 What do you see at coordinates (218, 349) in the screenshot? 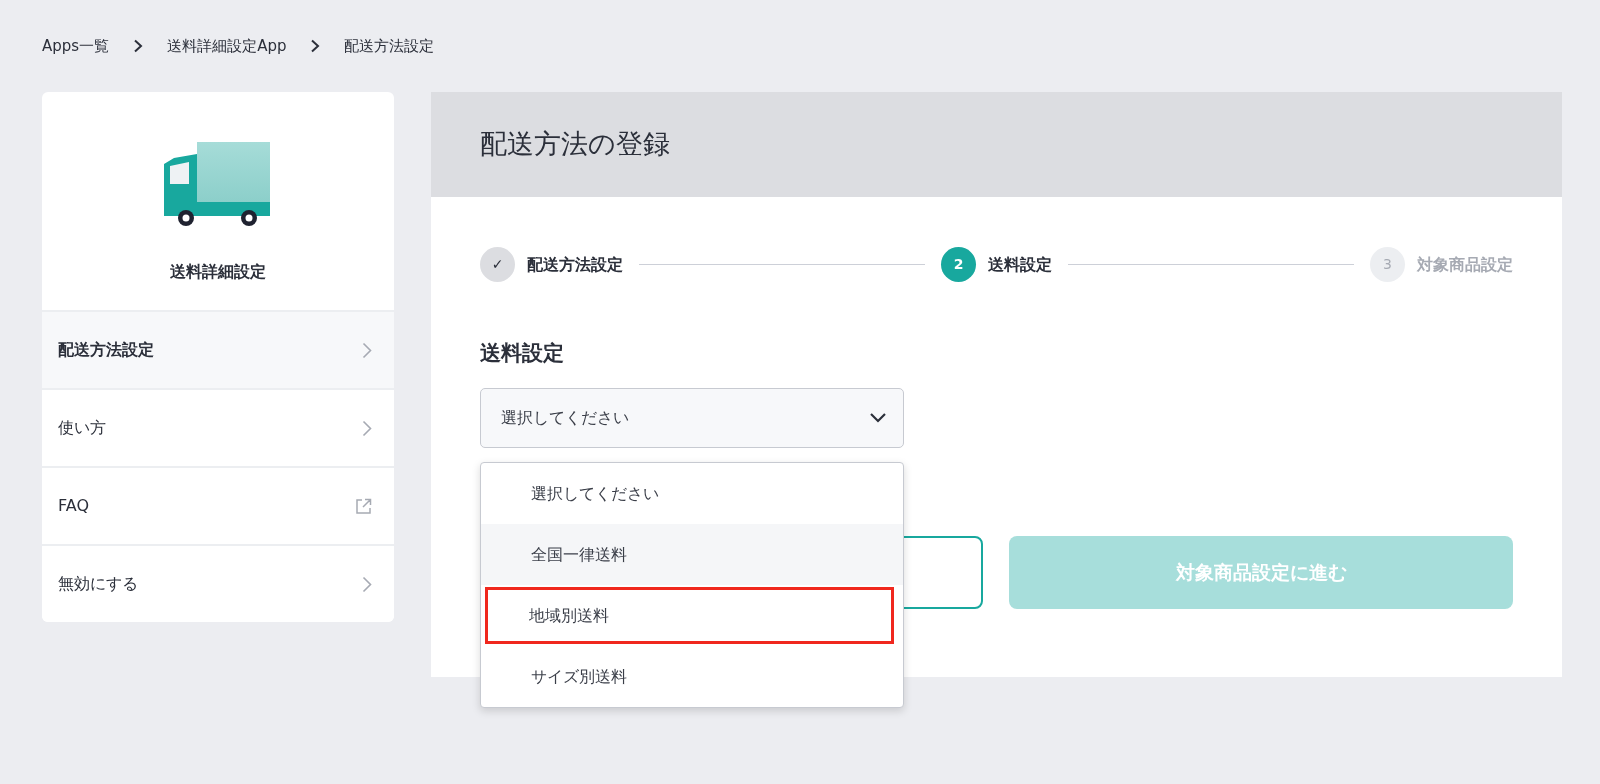
I see `sidebar-item: 配送方法設定` at bounding box center [218, 349].